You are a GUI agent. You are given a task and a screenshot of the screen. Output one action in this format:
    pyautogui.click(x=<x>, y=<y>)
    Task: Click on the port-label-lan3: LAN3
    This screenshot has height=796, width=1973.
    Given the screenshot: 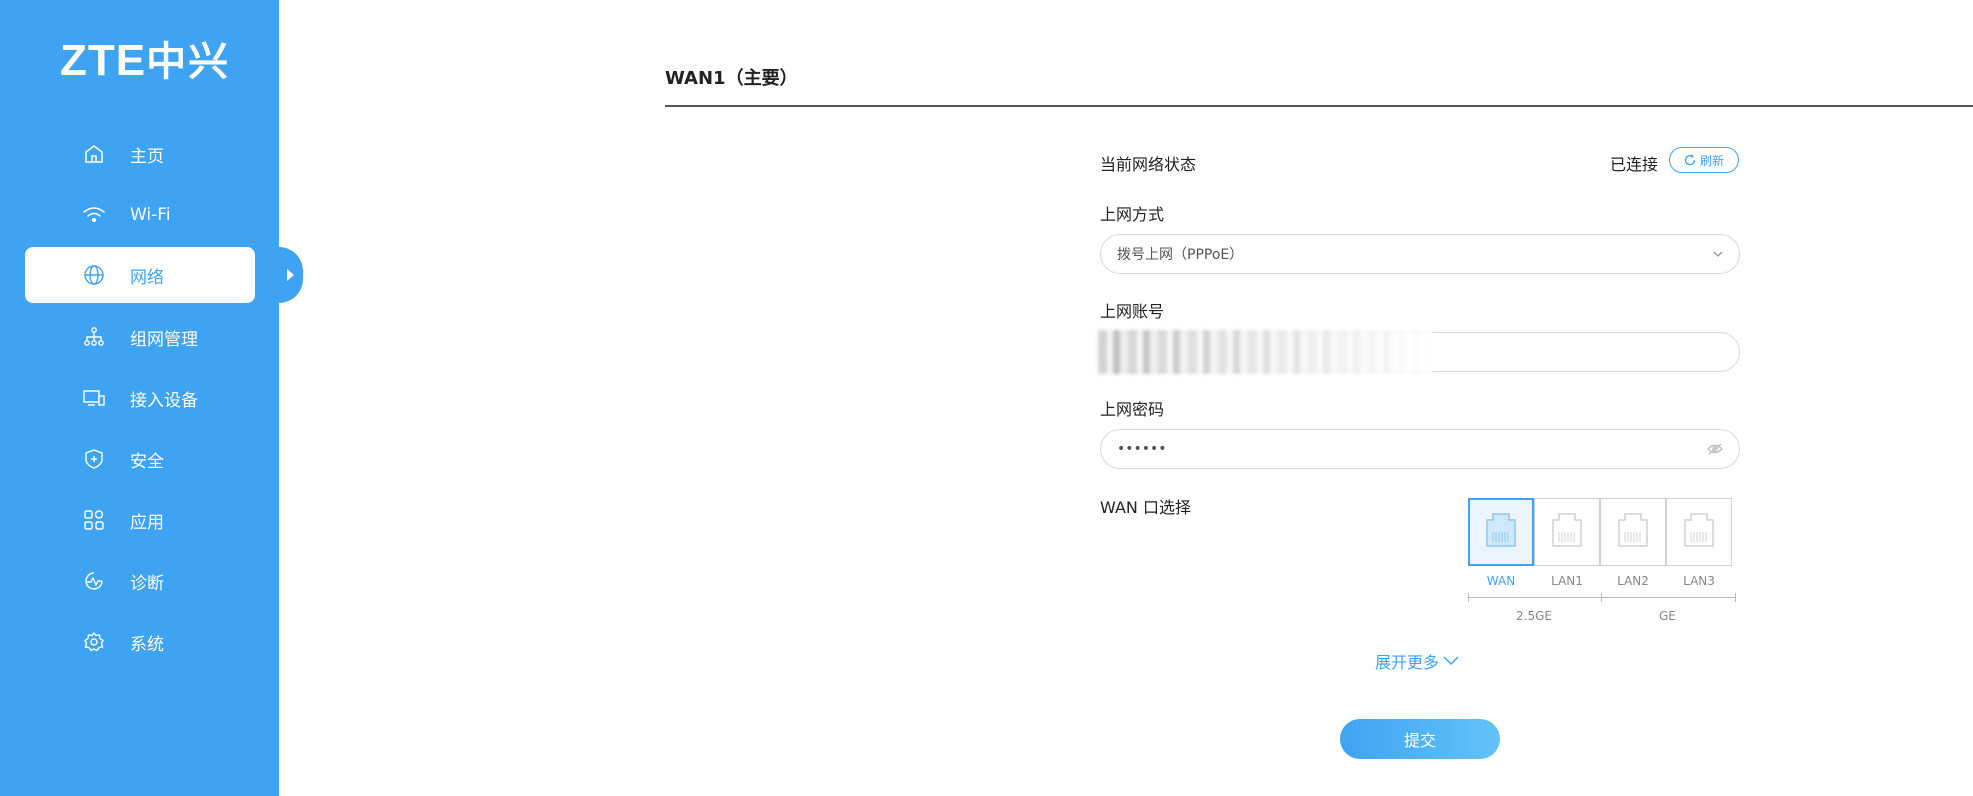 What is the action you would take?
    pyautogui.click(x=1699, y=581)
    